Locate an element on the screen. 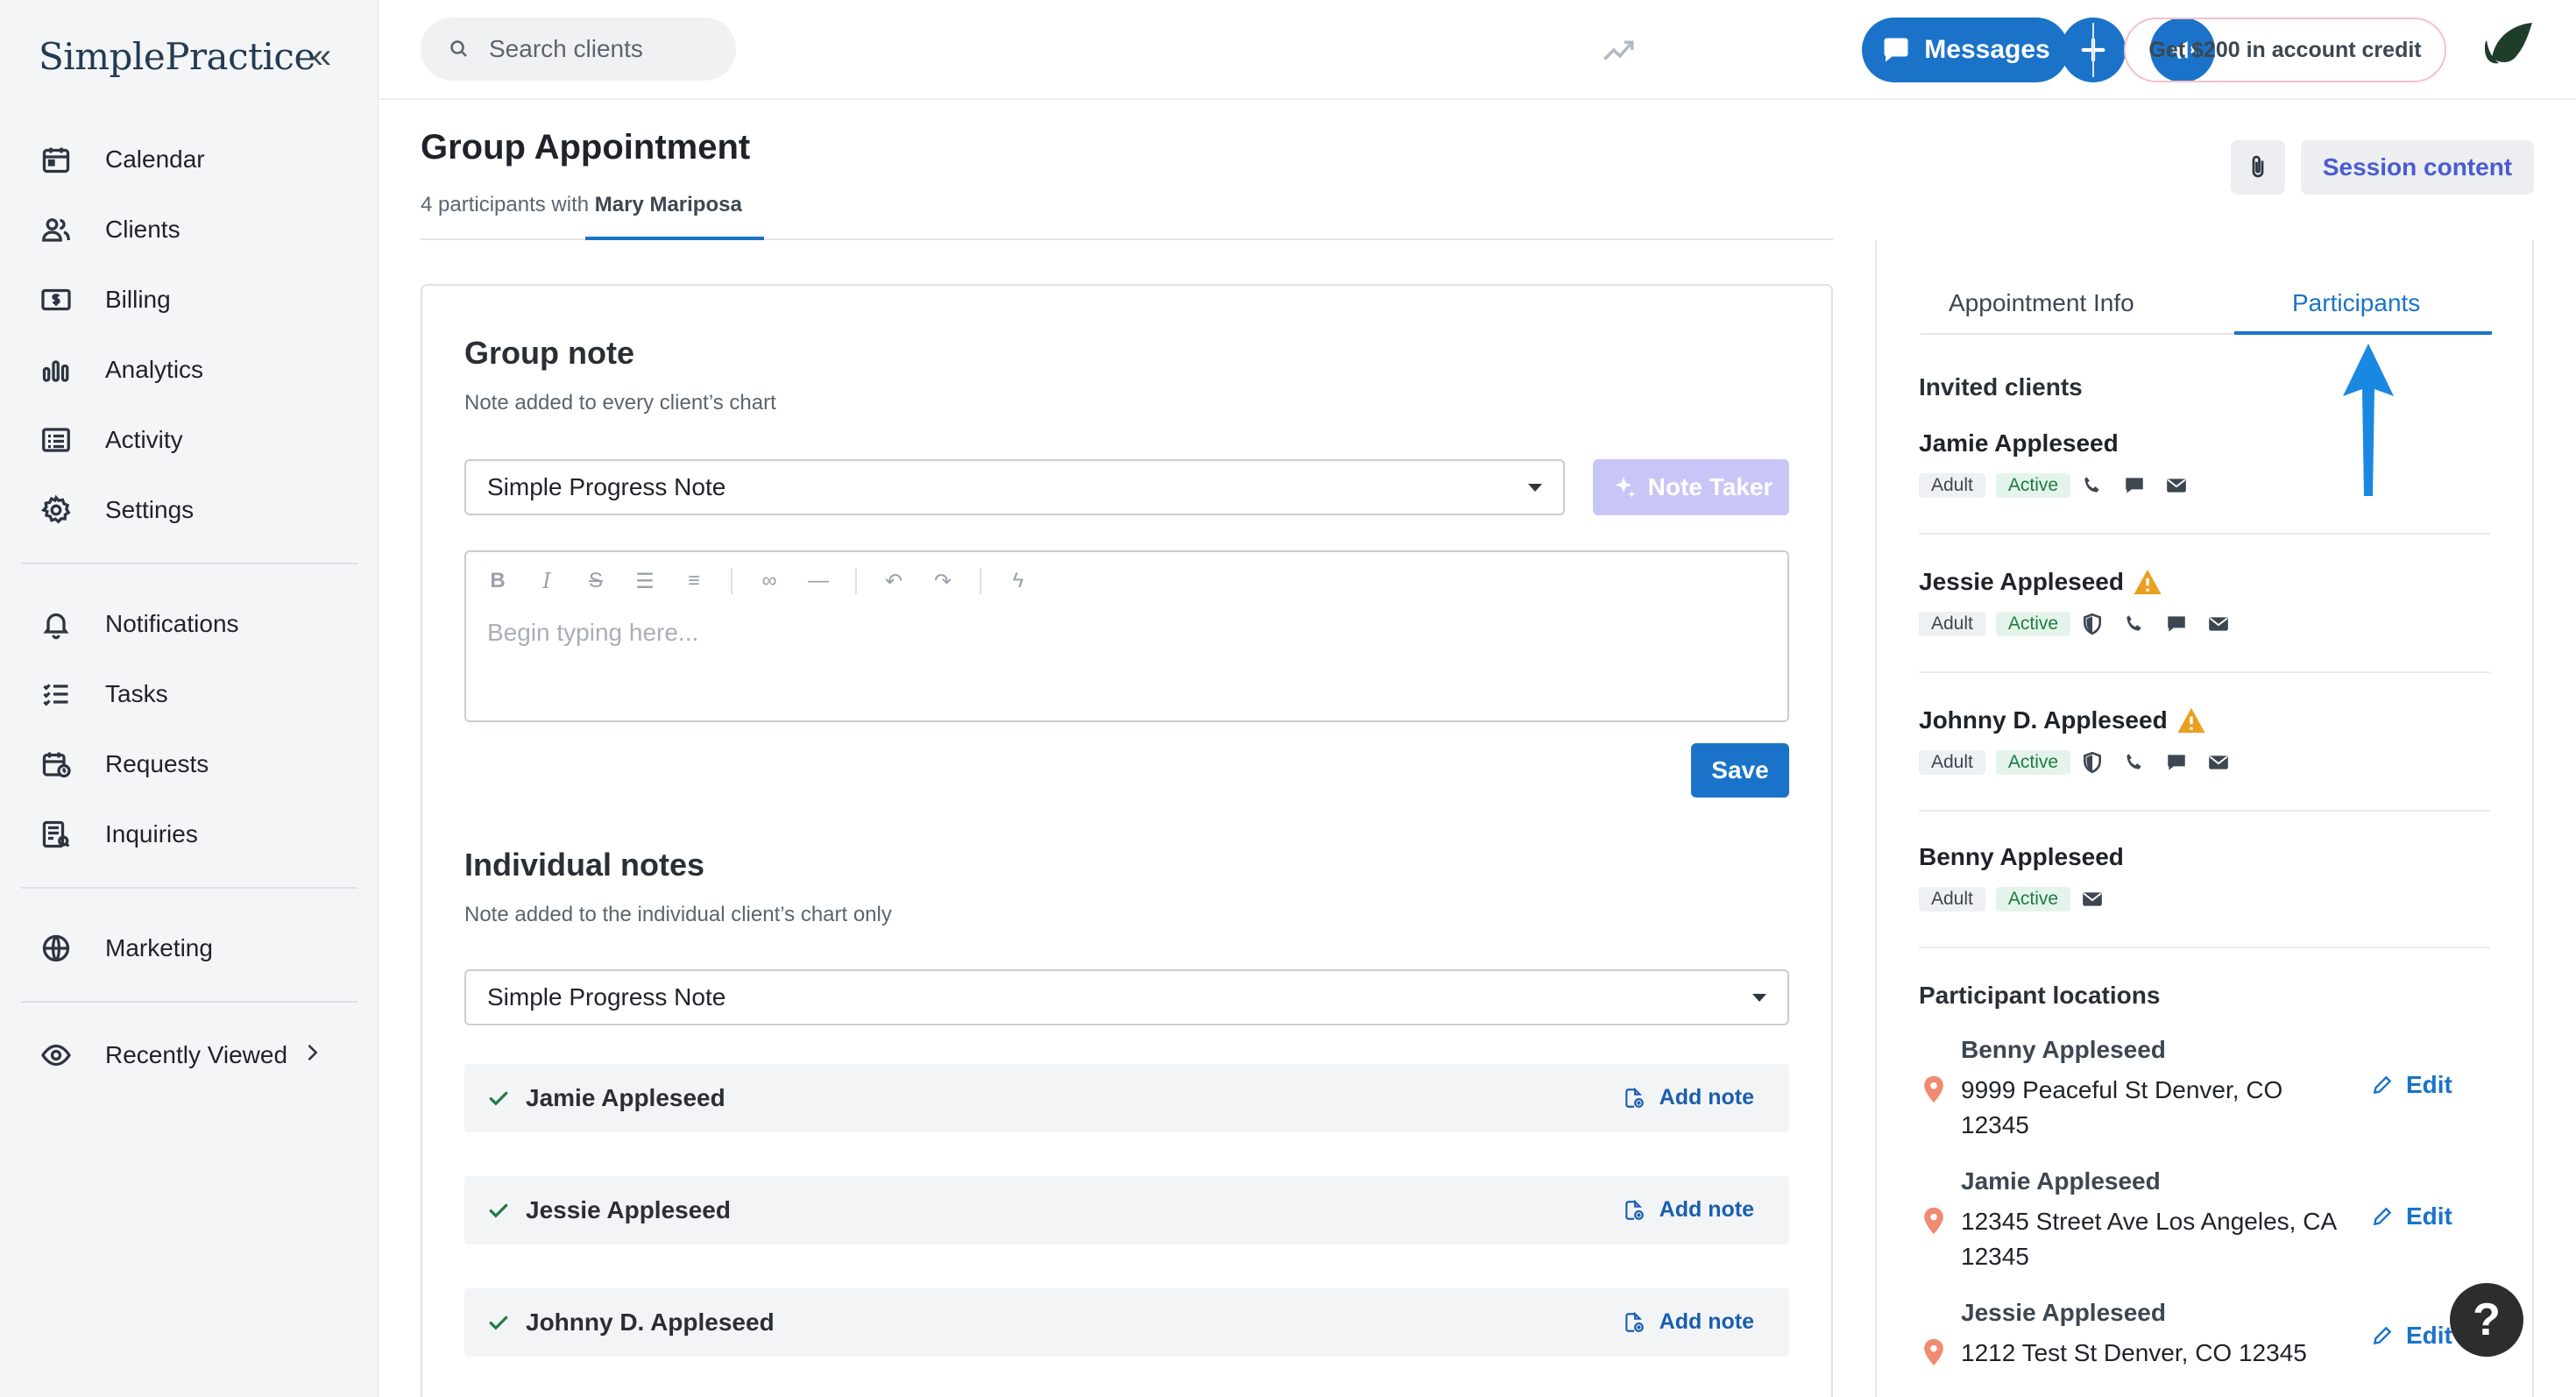  status-badge: Active is located at coordinates (2033, 485).